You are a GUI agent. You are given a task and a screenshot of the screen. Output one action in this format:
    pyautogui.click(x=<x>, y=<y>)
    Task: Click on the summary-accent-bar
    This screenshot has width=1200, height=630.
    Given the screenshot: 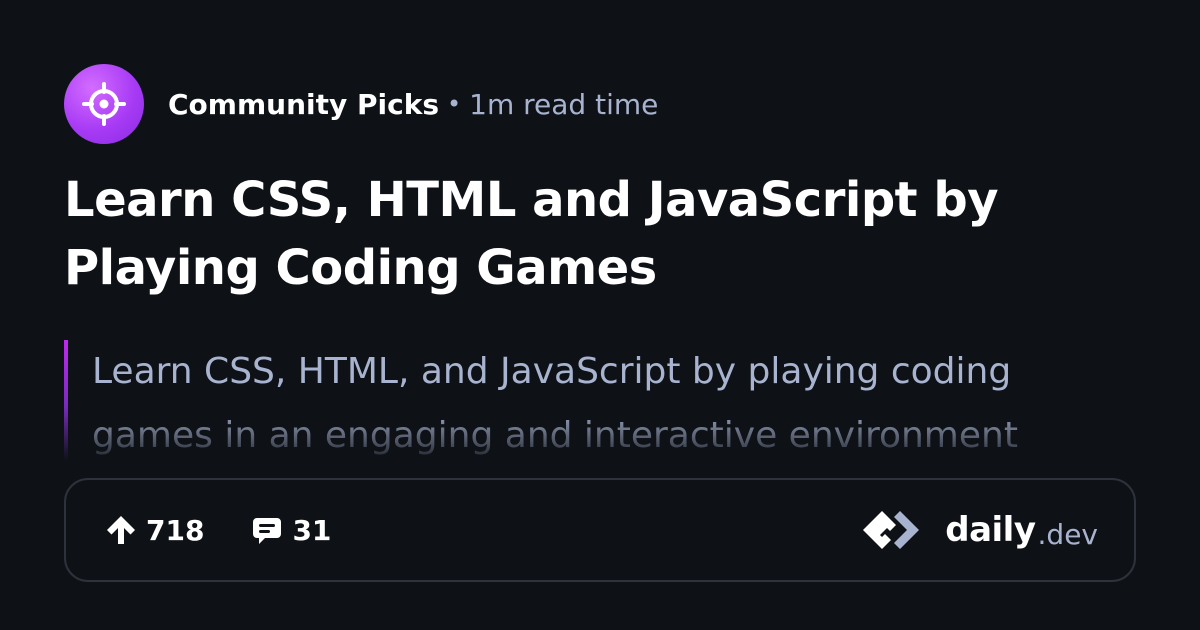 What is the action you would take?
    pyautogui.click(x=66, y=400)
    